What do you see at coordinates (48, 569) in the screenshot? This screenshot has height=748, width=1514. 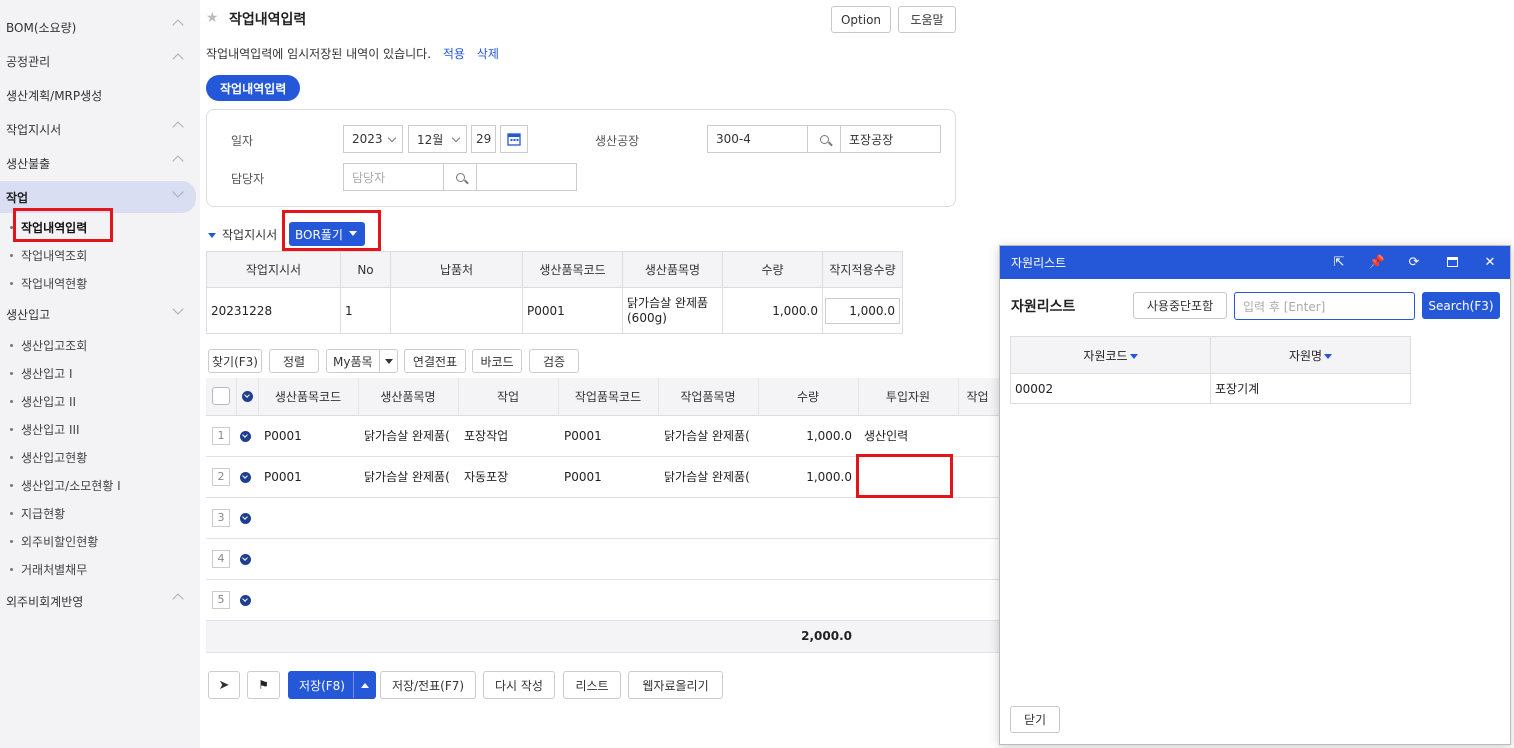 I see `sidebar-sub-payables: 거래처별채무` at bounding box center [48, 569].